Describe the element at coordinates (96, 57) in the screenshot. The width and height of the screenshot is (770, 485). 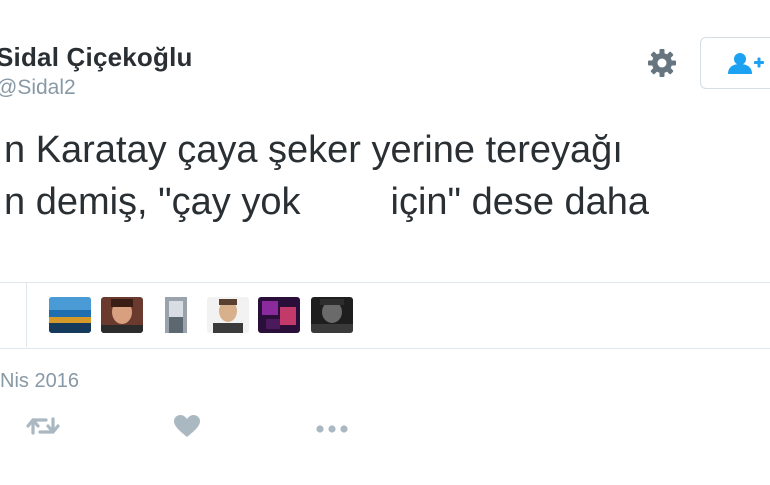
I see `display-name: Sidal Çiçekoğlu` at that location.